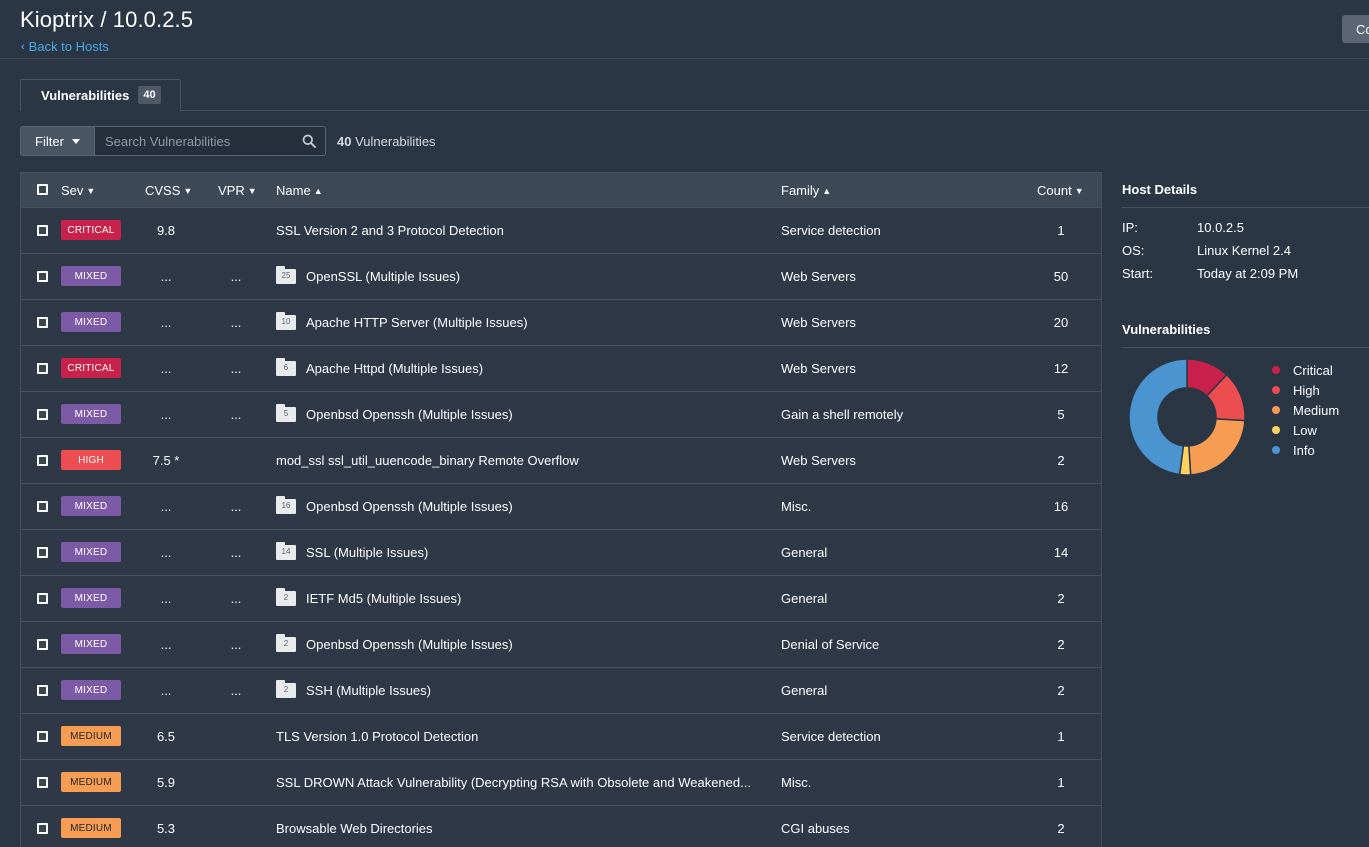  What do you see at coordinates (344, 141) in the screenshot?
I see `vulnerability-total-count: 40` at bounding box center [344, 141].